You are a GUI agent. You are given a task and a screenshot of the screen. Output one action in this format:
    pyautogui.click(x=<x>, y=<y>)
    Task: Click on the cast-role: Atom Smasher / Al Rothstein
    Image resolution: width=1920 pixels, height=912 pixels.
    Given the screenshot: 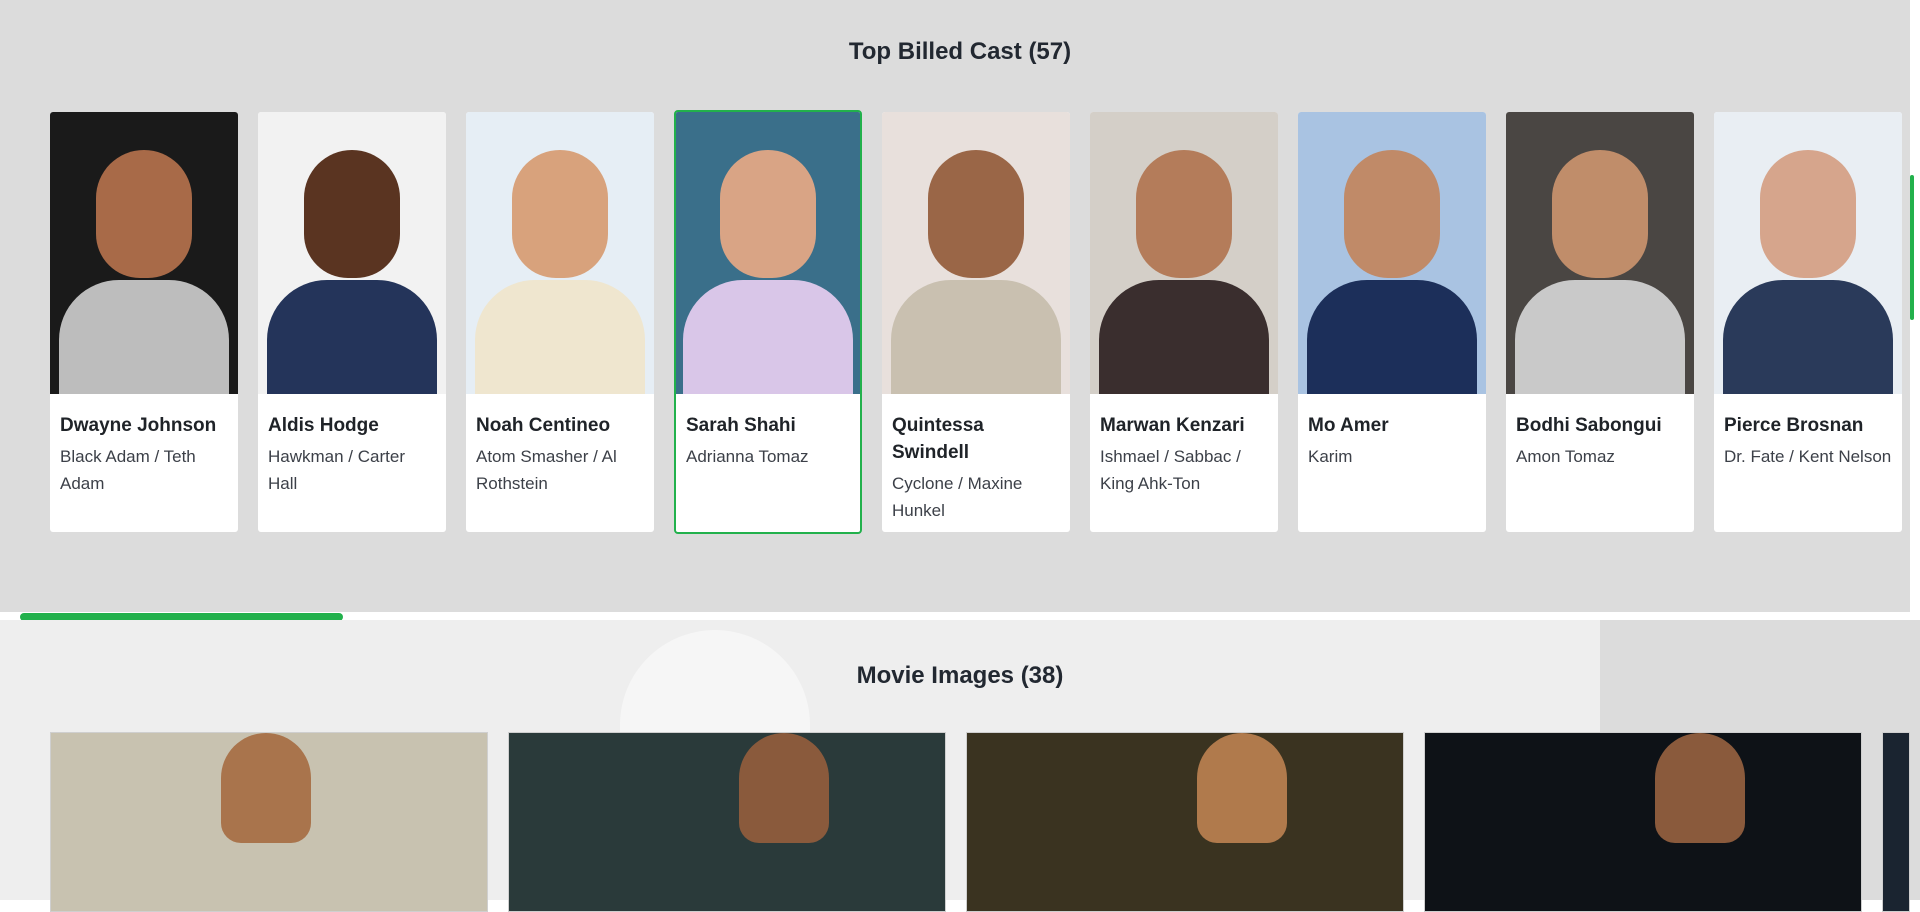 What is the action you would take?
    pyautogui.click(x=546, y=470)
    